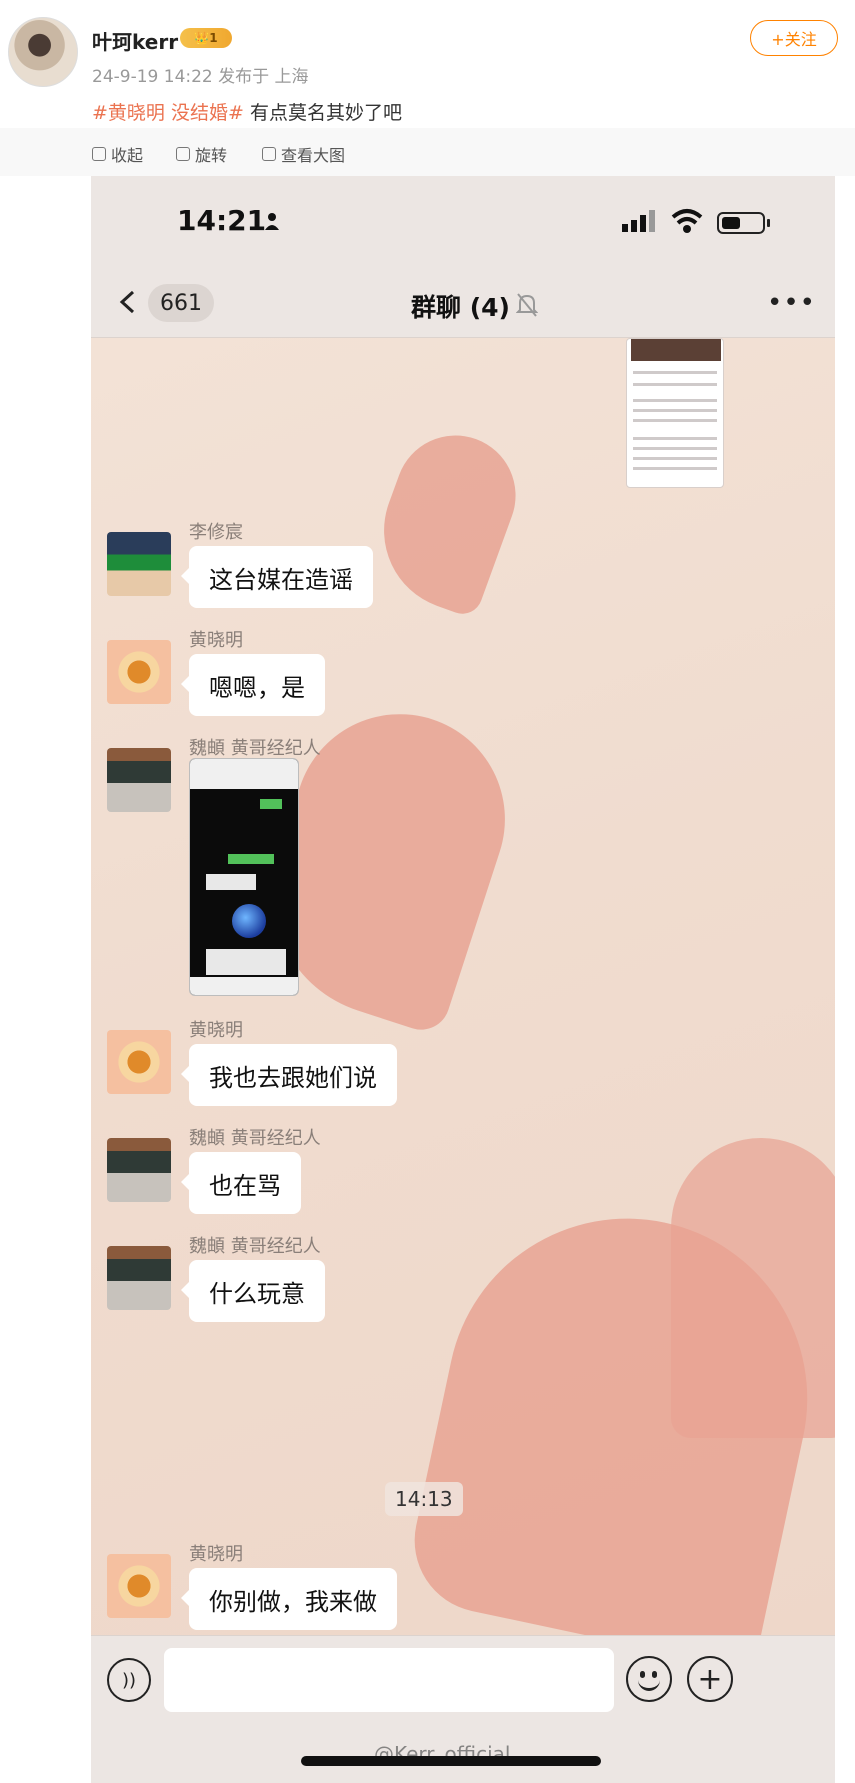 The height and width of the screenshot is (1783, 855). I want to click on message-bubble: 也在骂, so click(241, 1183).